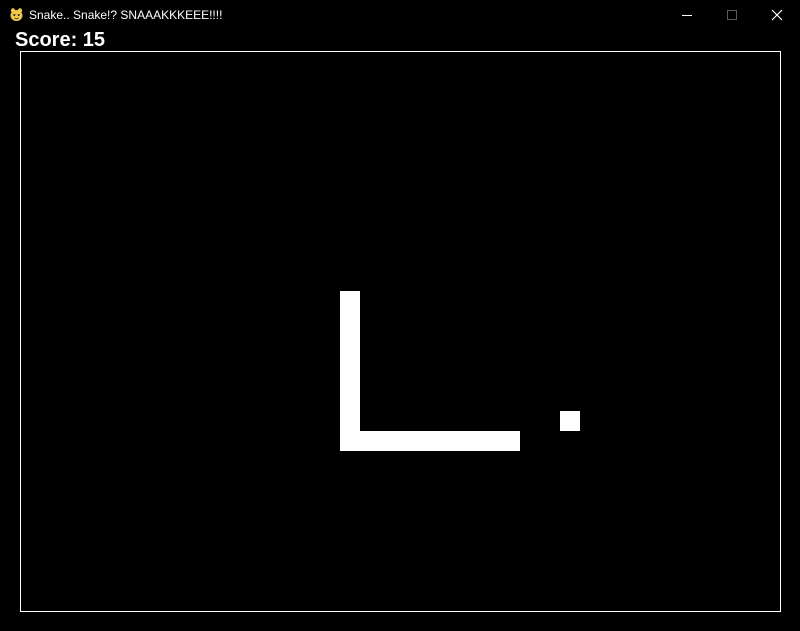 This screenshot has height=631, width=800. I want to click on maximize-button, so click(732, 15).